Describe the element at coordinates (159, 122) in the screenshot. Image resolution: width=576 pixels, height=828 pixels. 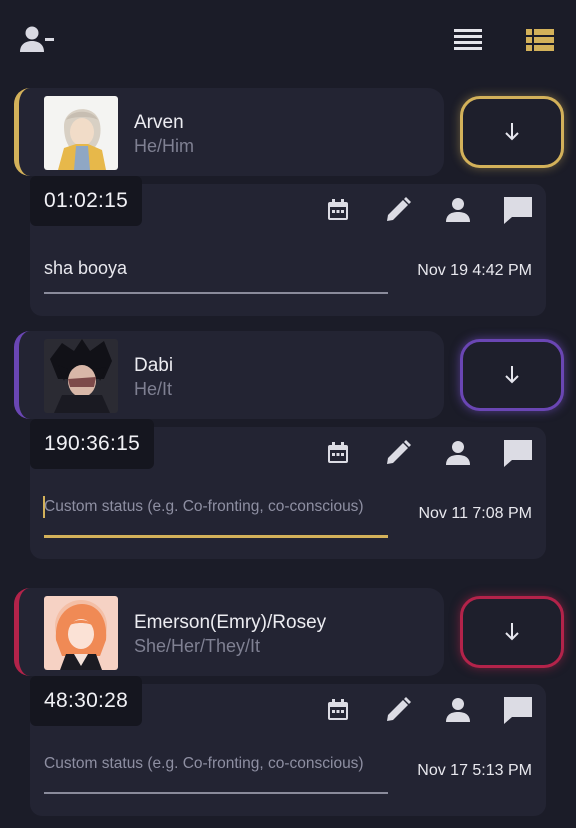
I see `member-name: Arven` at that location.